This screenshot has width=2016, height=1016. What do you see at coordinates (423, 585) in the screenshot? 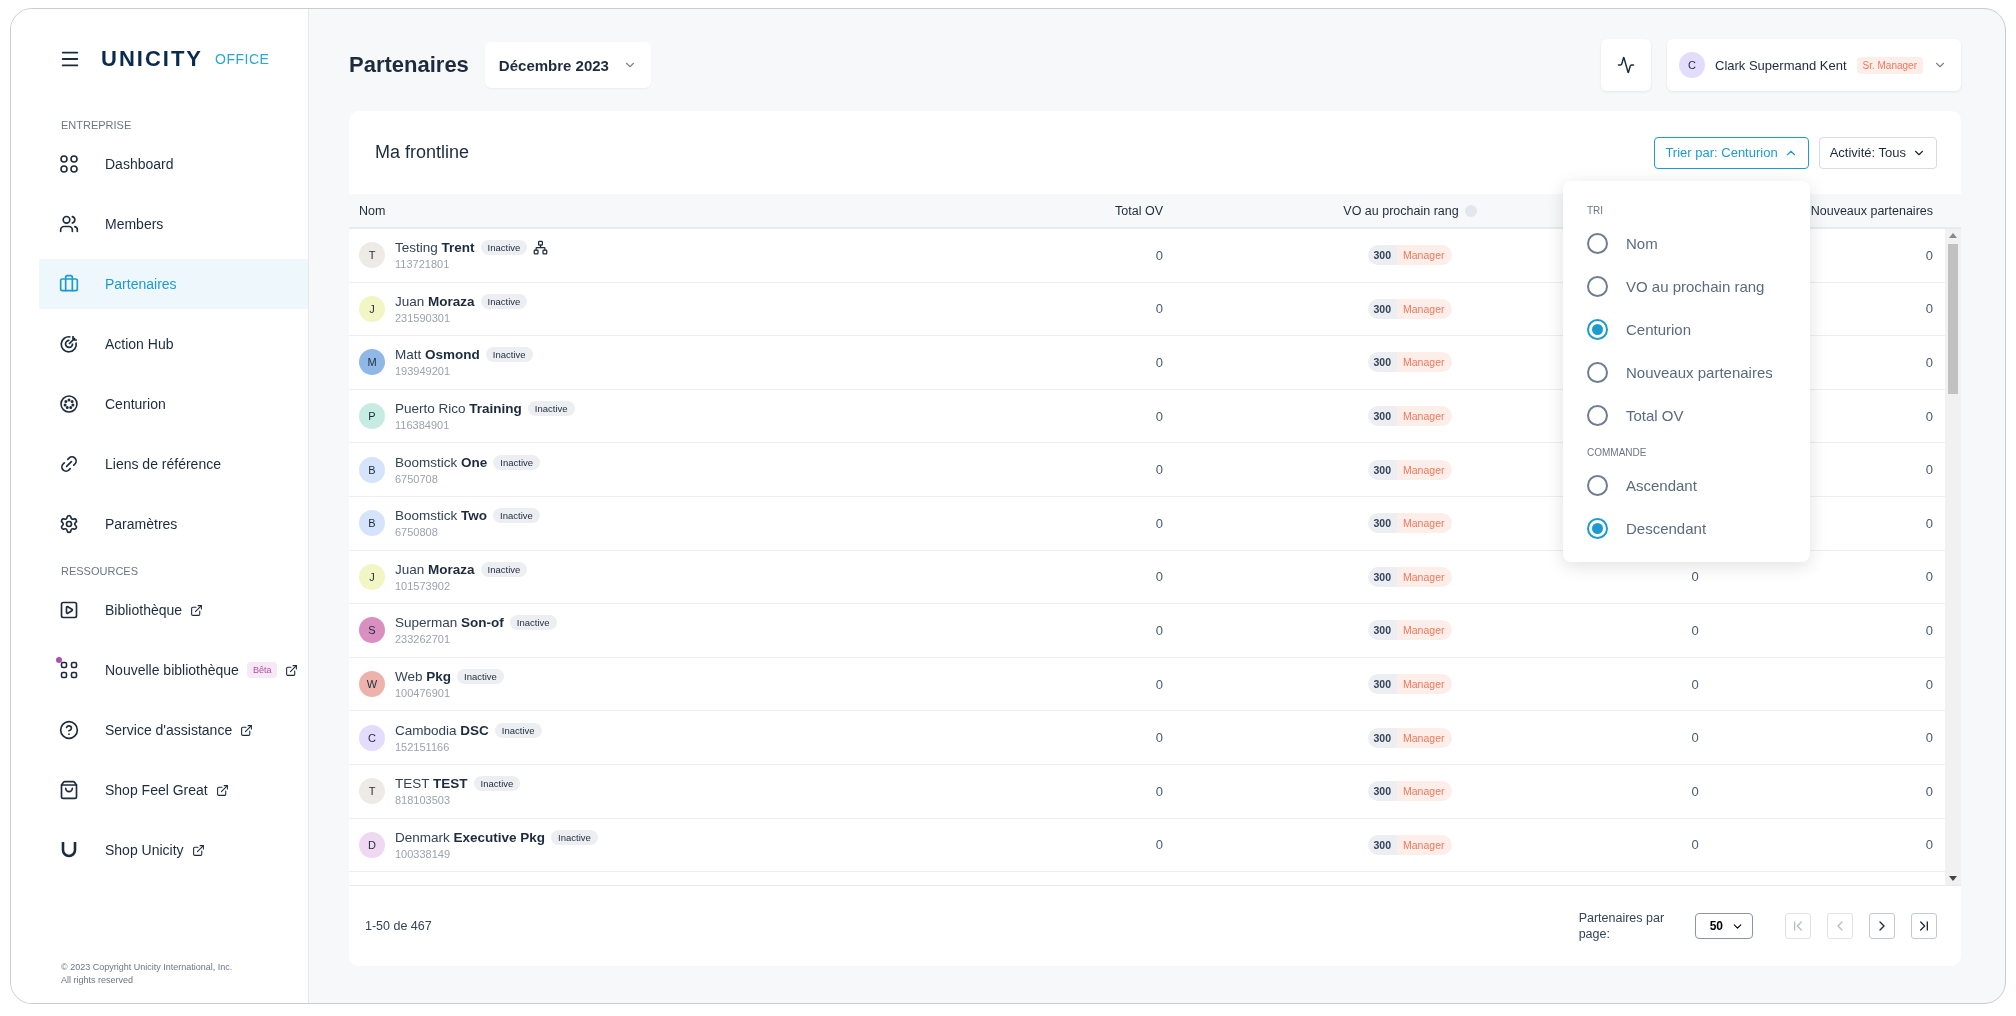
I see `partner-id: 101573902` at bounding box center [423, 585].